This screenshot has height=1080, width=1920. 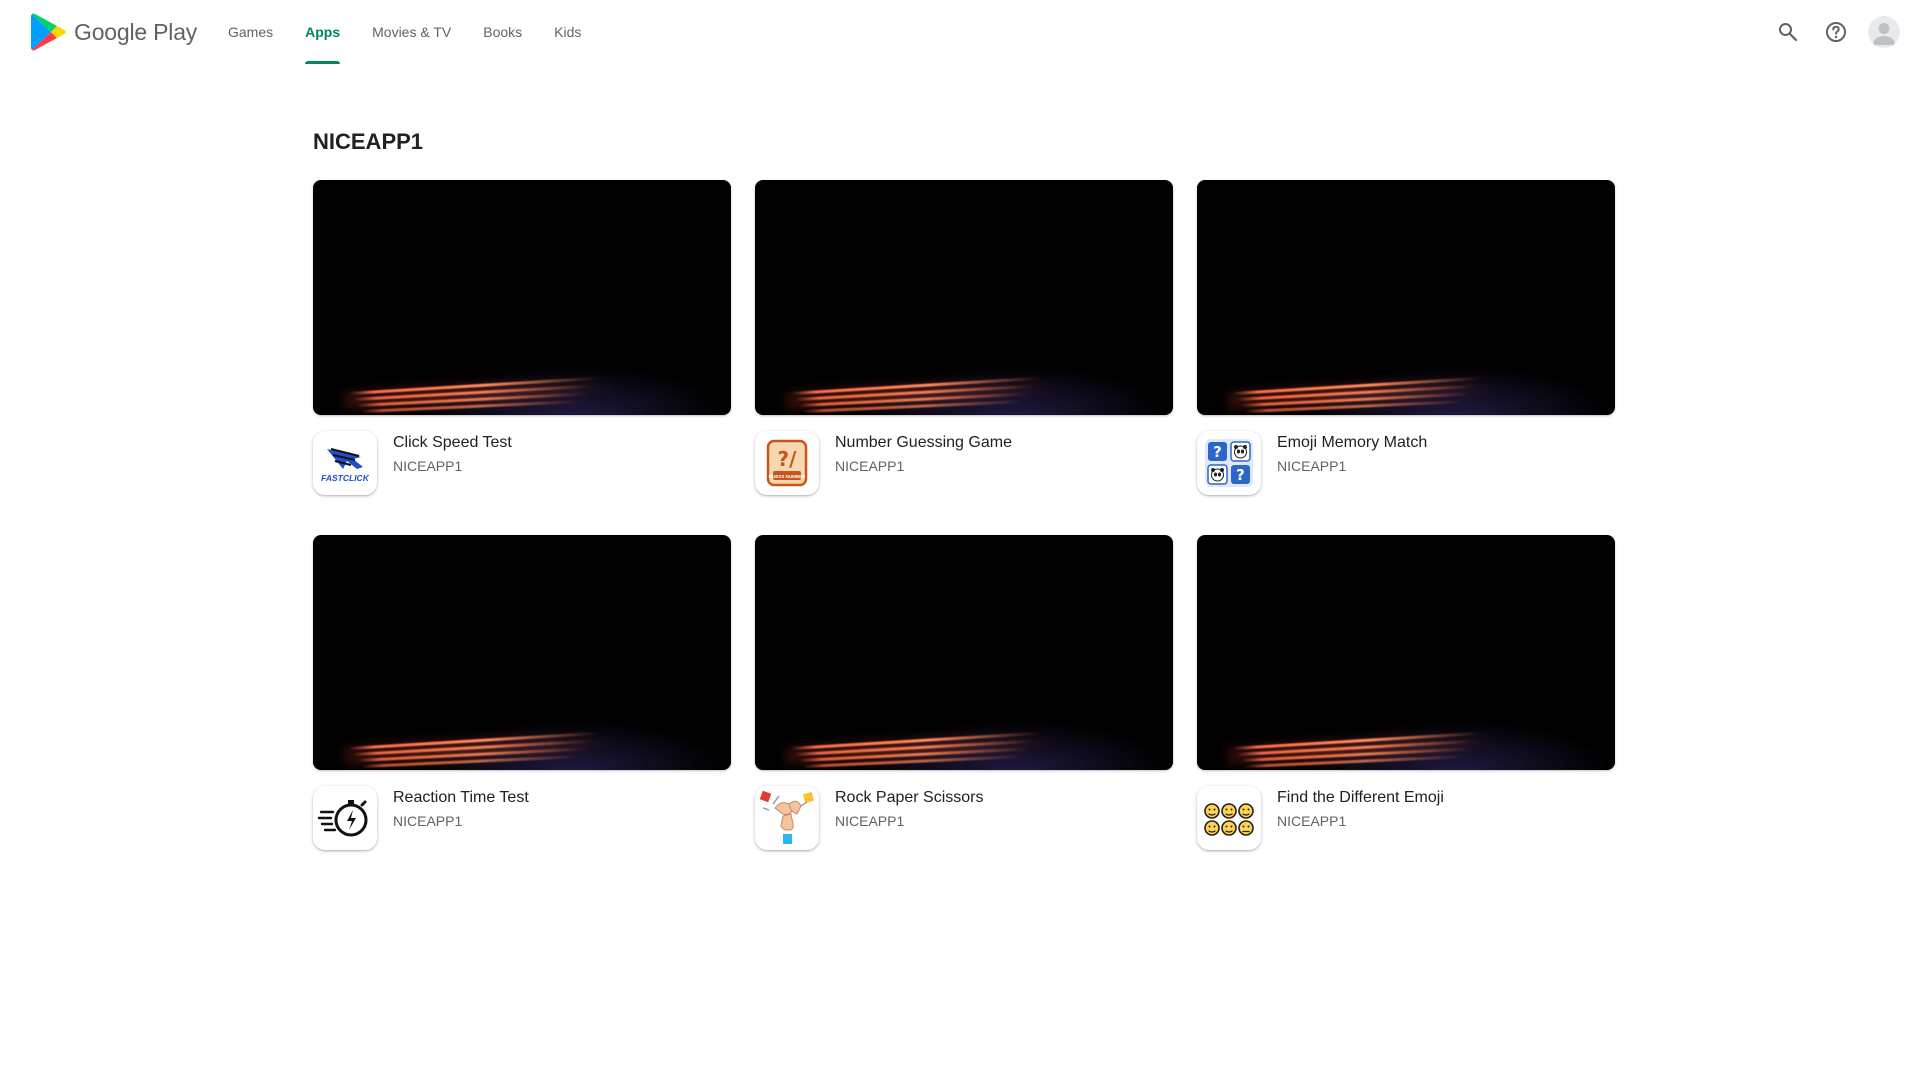 I want to click on app-name: Click Speed Test, so click(x=452, y=442).